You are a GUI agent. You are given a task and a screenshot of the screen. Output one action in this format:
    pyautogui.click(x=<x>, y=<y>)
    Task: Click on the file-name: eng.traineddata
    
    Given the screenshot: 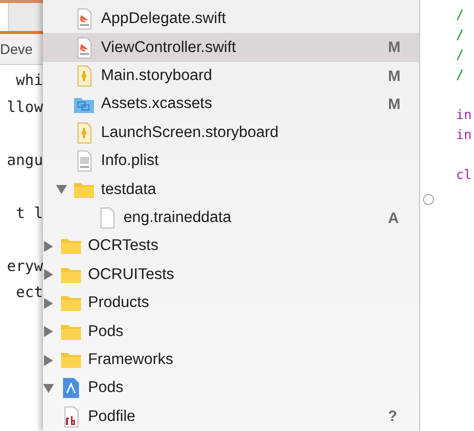 What is the action you would take?
    pyautogui.click(x=178, y=218)
    